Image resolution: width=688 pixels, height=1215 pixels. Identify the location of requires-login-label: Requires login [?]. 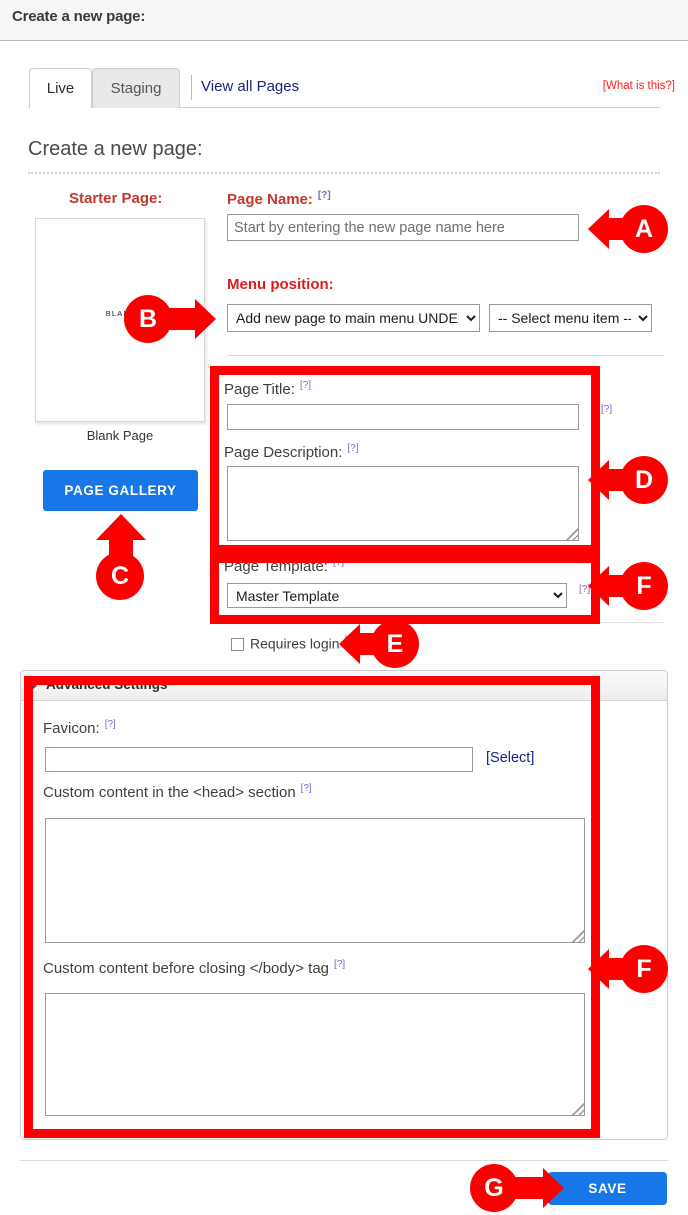
(303, 643).